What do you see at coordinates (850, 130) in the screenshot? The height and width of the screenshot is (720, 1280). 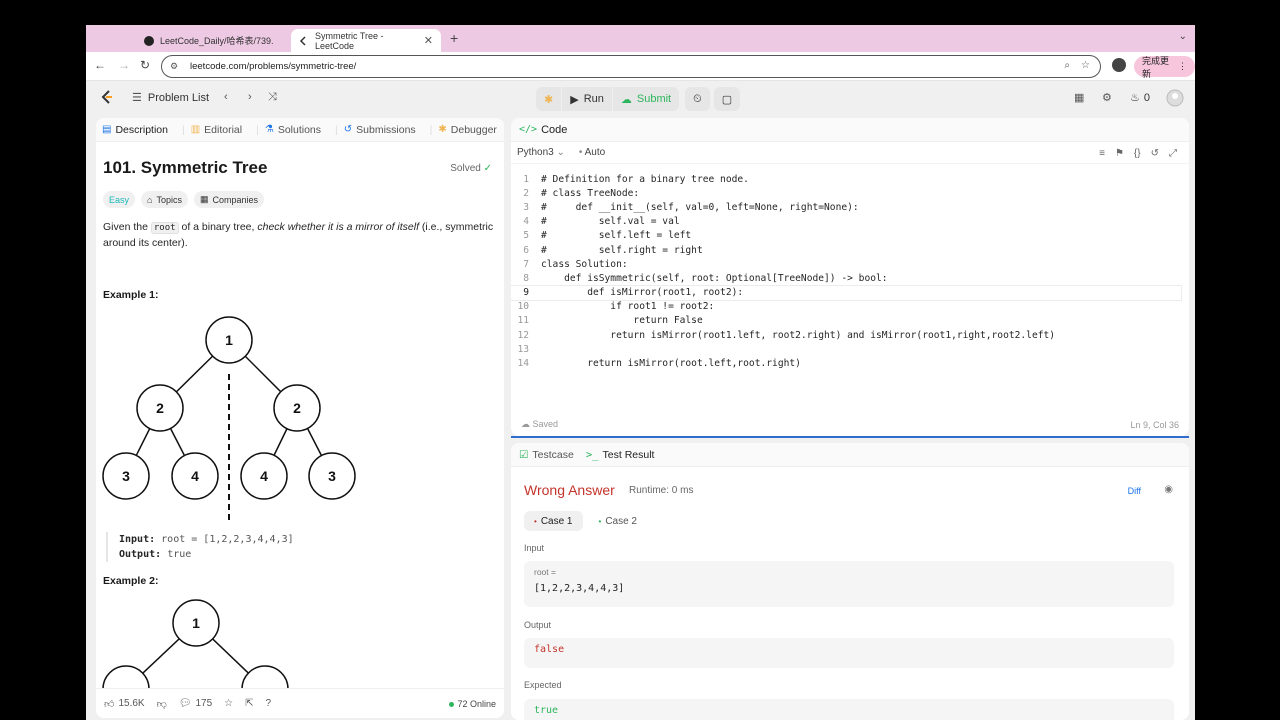 I see `code-header: </> Code` at bounding box center [850, 130].